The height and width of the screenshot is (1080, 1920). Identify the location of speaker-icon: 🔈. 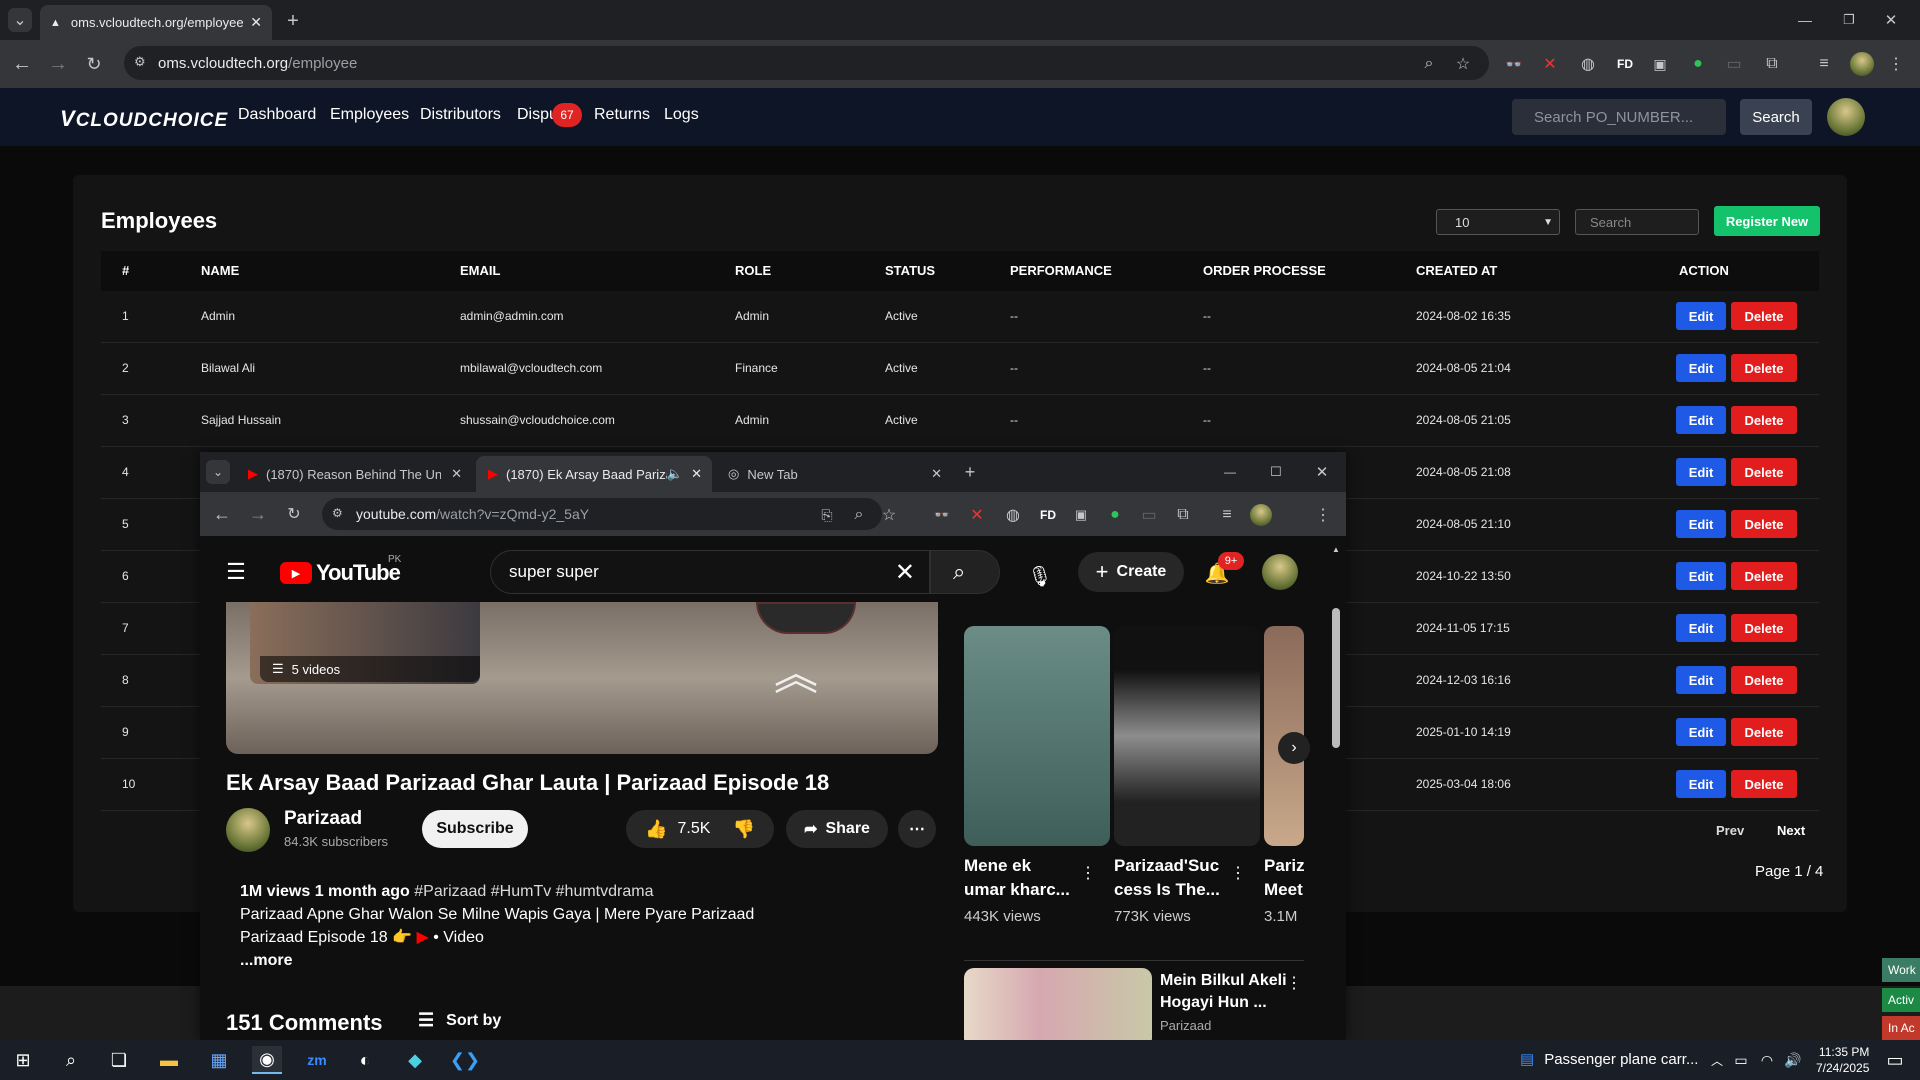
(675, 474).